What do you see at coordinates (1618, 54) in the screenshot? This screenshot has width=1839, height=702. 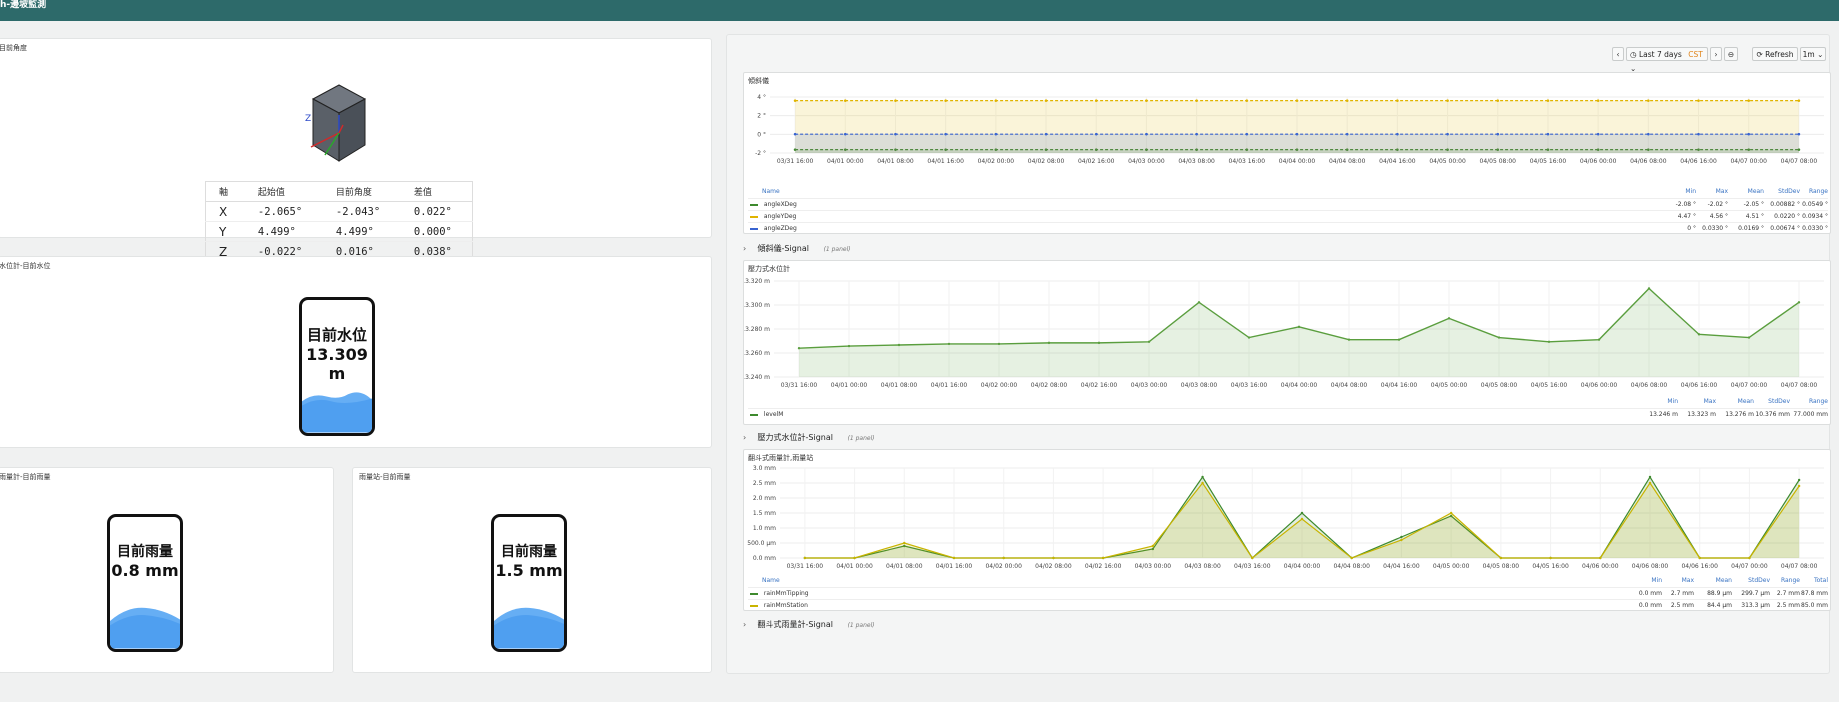 I see `time-back-button: ‹` at bounding box center [1618, 54].